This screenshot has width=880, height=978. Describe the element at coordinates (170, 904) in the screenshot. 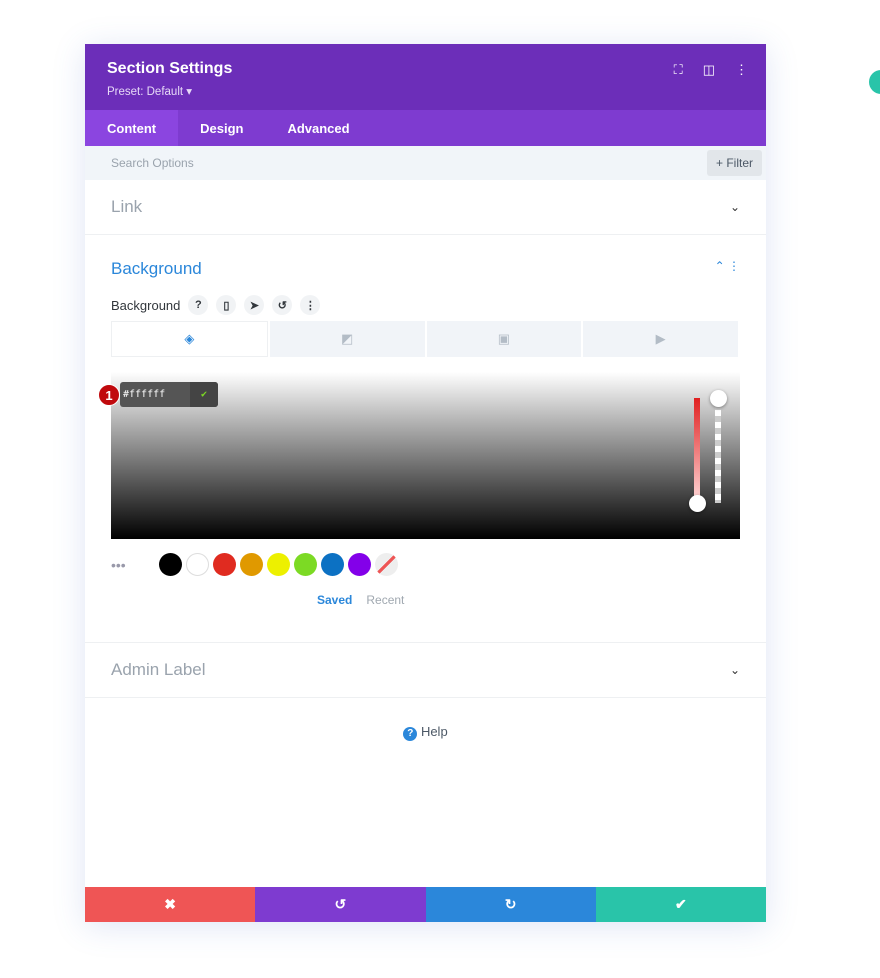

I see `cancel-button: ✖` at that location.